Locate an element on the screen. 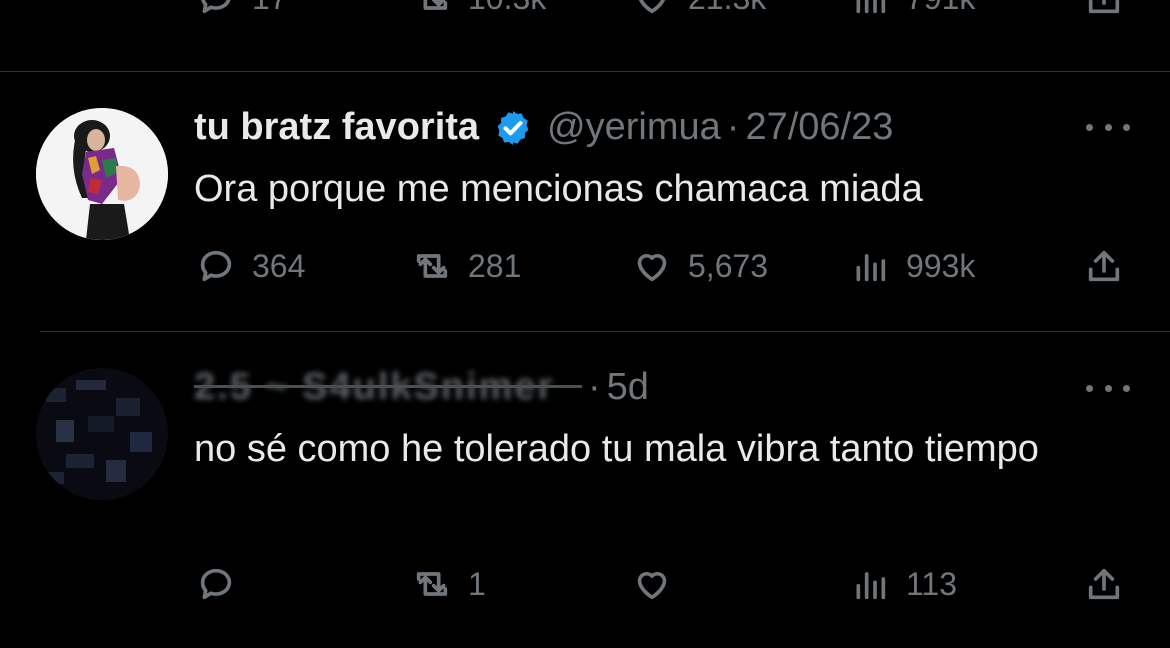  handle: @yerimua is located at coordinates (634, 127).